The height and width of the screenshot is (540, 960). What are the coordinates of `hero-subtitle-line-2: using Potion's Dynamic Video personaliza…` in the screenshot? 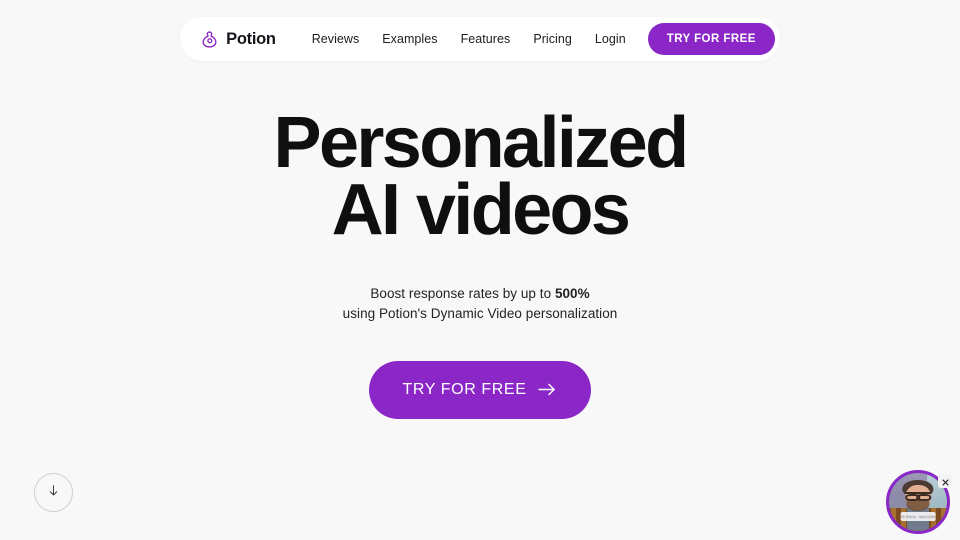 It's located at (480, 314).